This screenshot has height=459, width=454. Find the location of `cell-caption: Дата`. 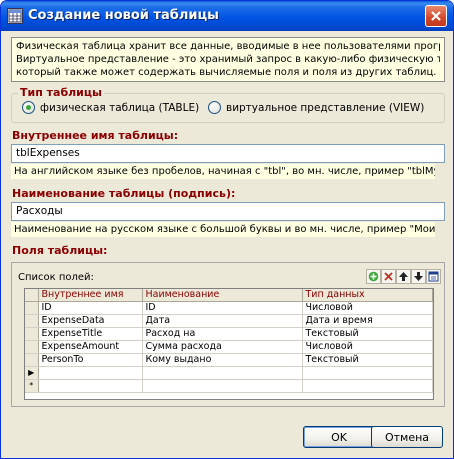

cell-caption: Дата is located at coordinates (222, 321).